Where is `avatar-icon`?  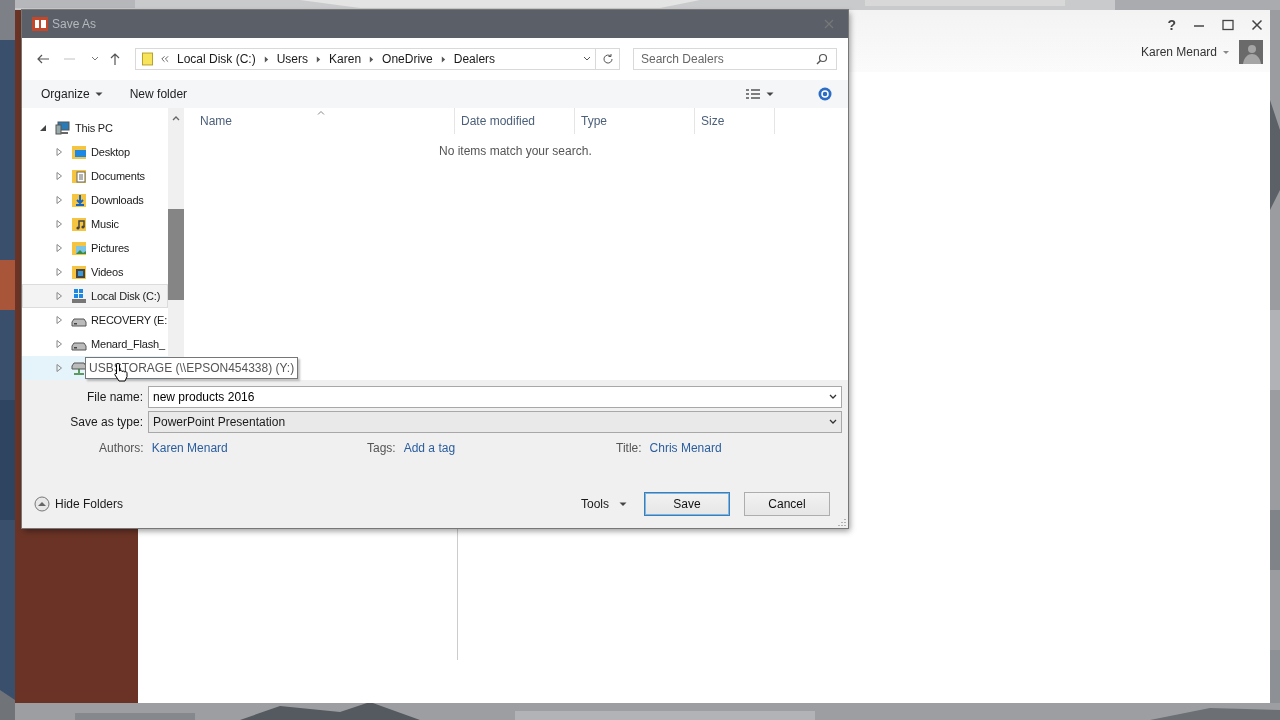 avatar-icon is located at coordinates (1251, 52).